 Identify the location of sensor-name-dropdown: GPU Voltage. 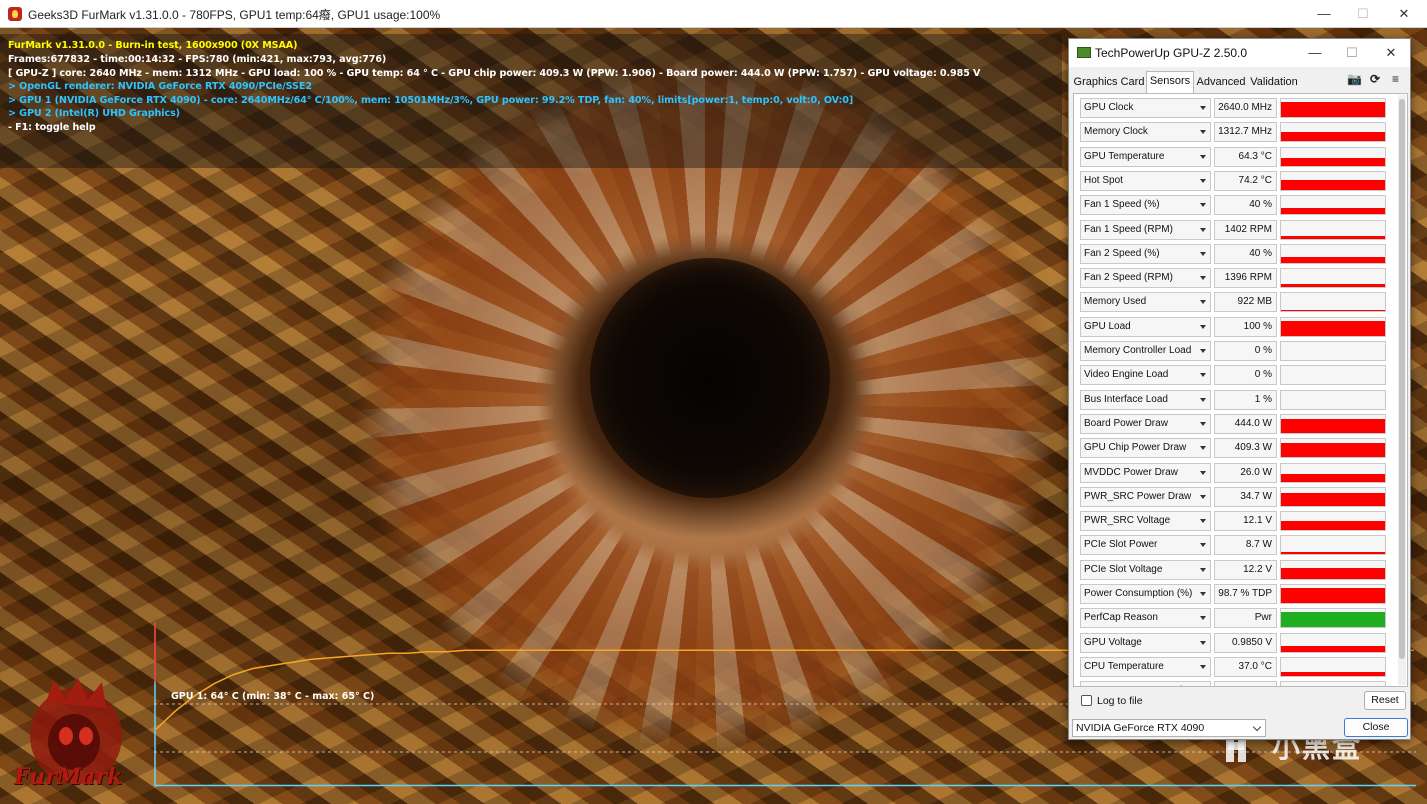
(1145, 642).